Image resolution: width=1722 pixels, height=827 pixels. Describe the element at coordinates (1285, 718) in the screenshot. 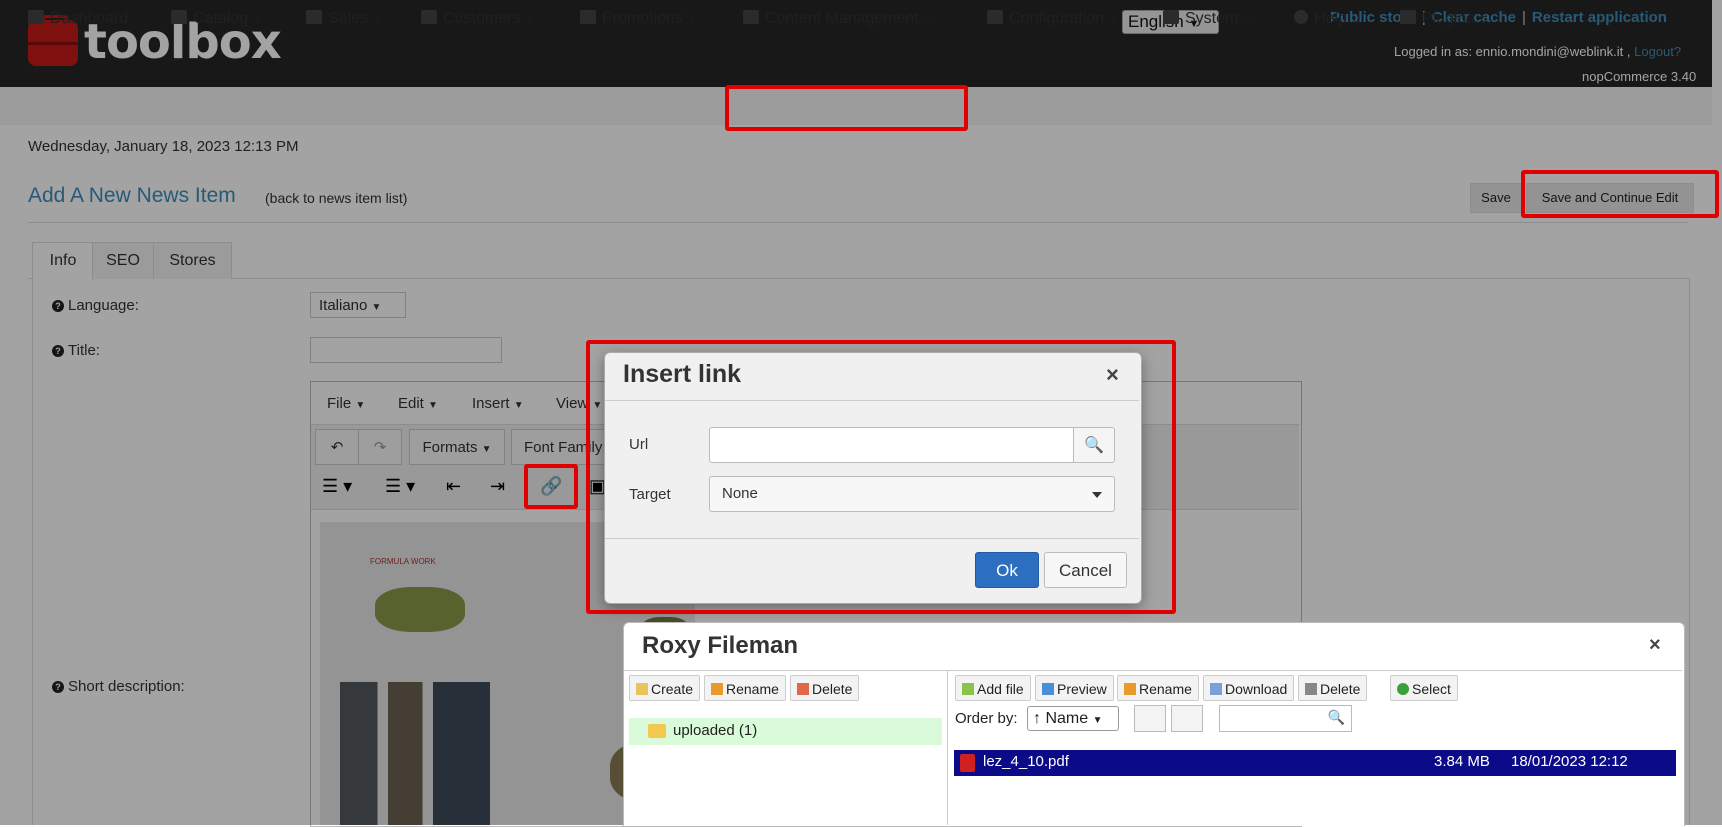

I see `file-search-input: 🔍` at that location.